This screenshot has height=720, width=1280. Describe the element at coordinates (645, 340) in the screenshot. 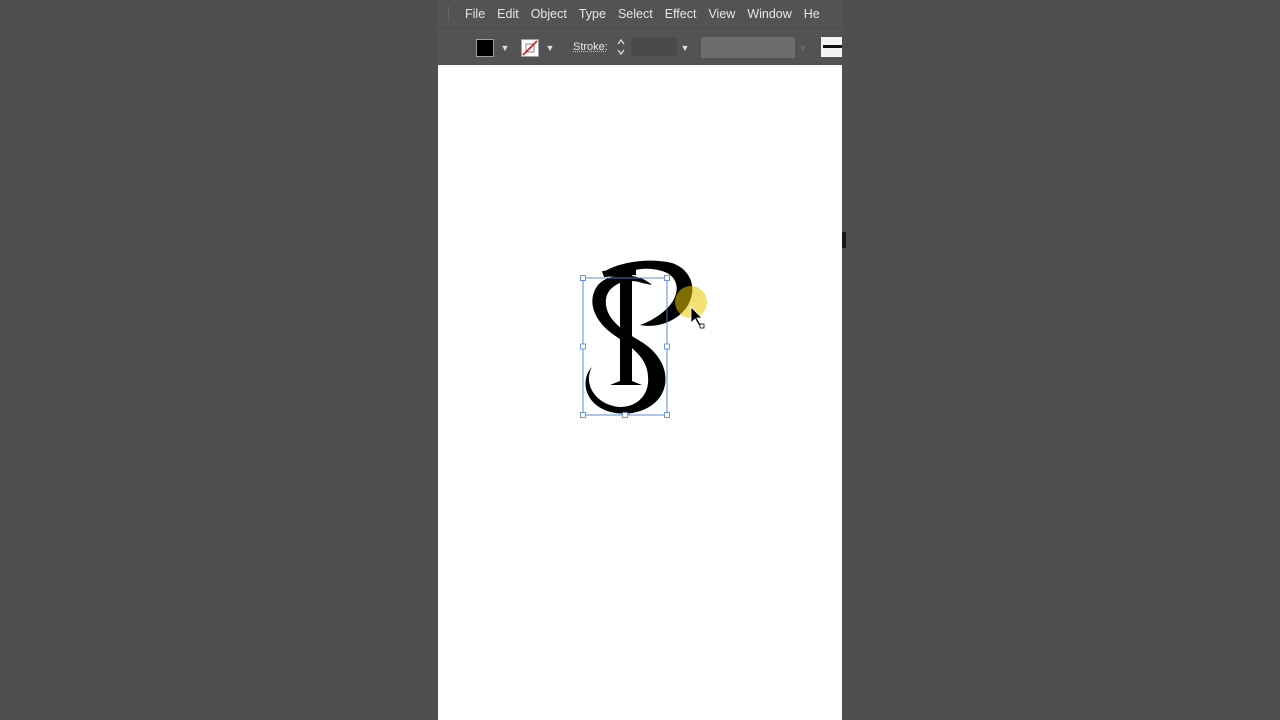

I see `ps-monogram-artwork` at that location.